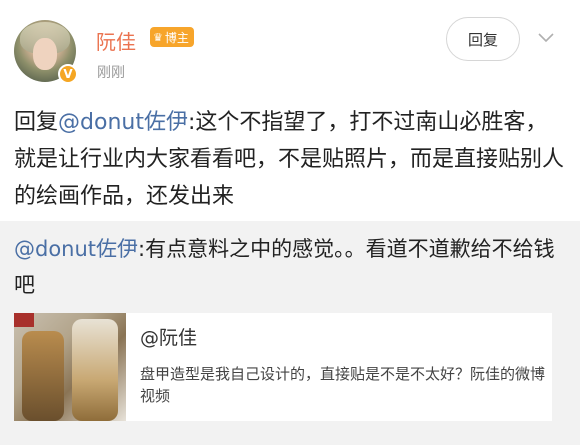 This screenshot has width=580, height=445. What do you see at coordinates (68, 74) in the screenshot?
I see `verified-v-icon: V` at bounding box center [68, 74].